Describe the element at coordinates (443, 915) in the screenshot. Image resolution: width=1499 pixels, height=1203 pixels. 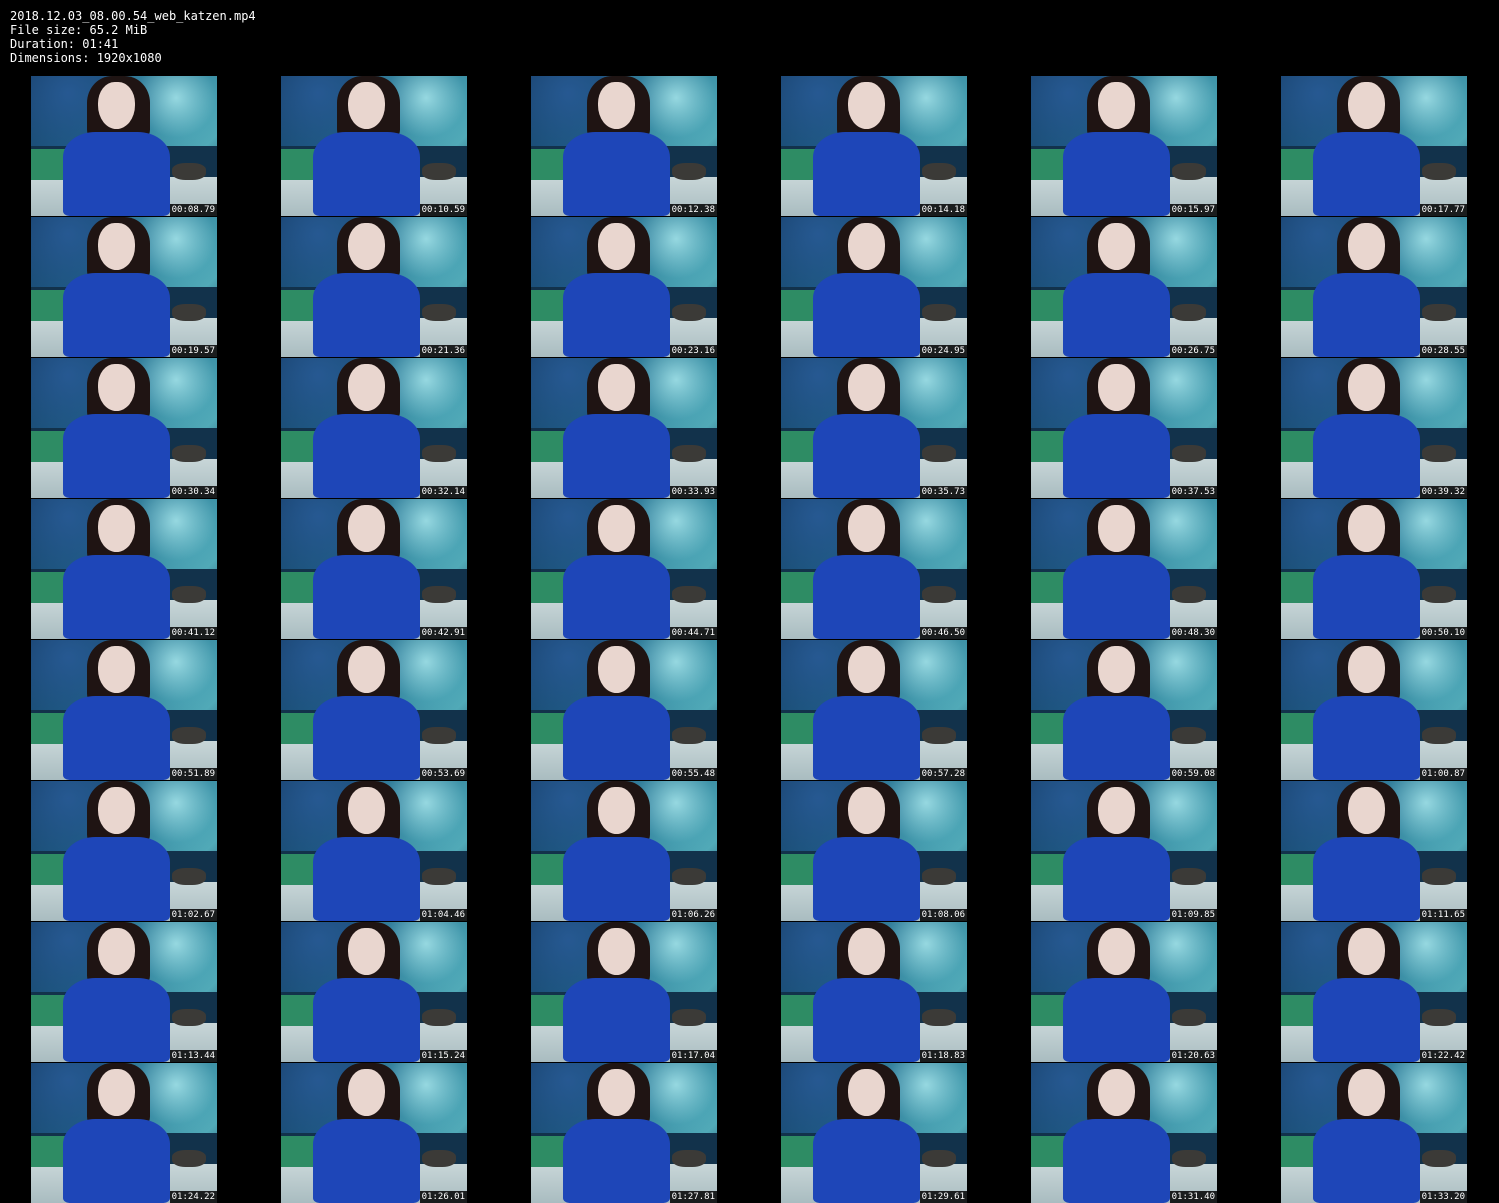
I see `thumbnail-timestamp: 01:04.46` at that location.